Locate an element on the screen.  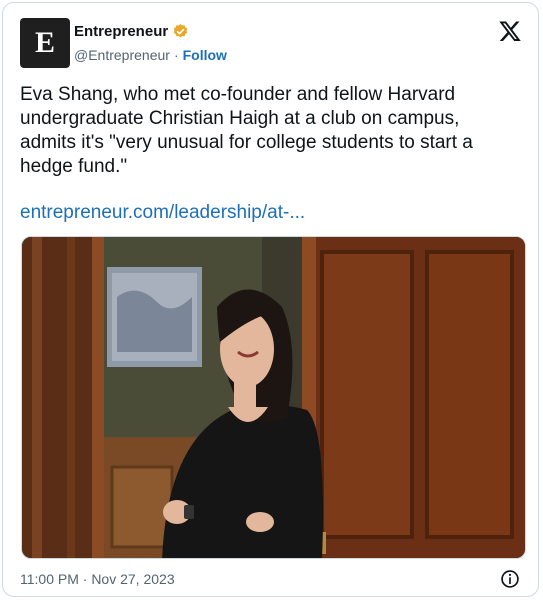
account-name-row: Entrepreneur is located at coordinates (131, 31).